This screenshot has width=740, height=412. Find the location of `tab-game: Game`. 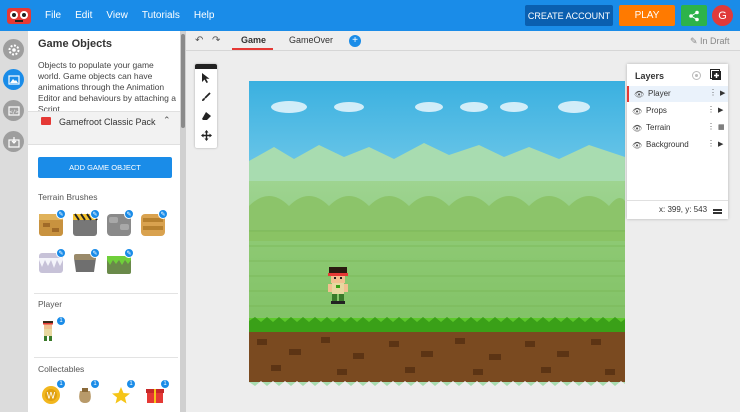

tab-game: Game is located at coordinates (253, 40).